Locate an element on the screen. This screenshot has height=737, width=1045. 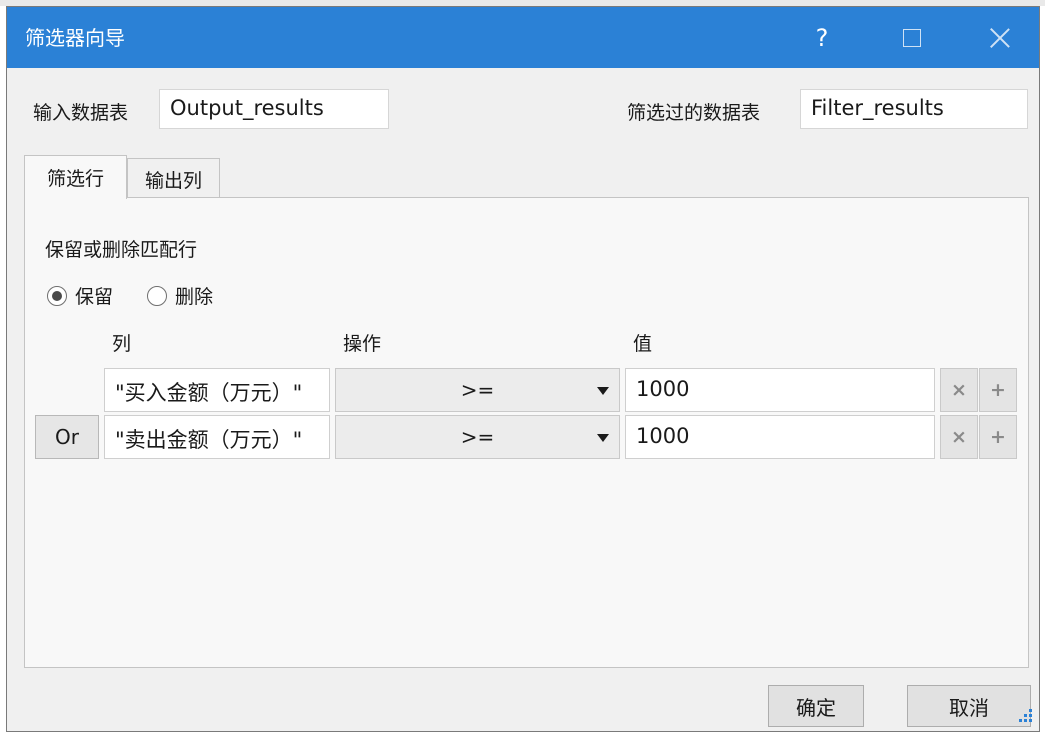
ok-button-label: 确定 is located at coordinates (816, 707).